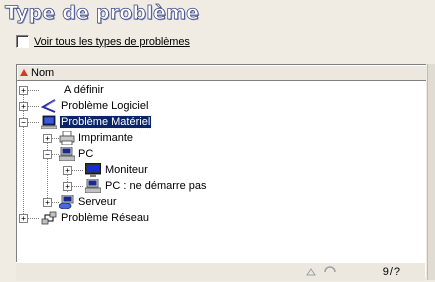  Describe the element at coordinates (221, 90) in the screenshot. I see `tree-node: + A définir` at that location.